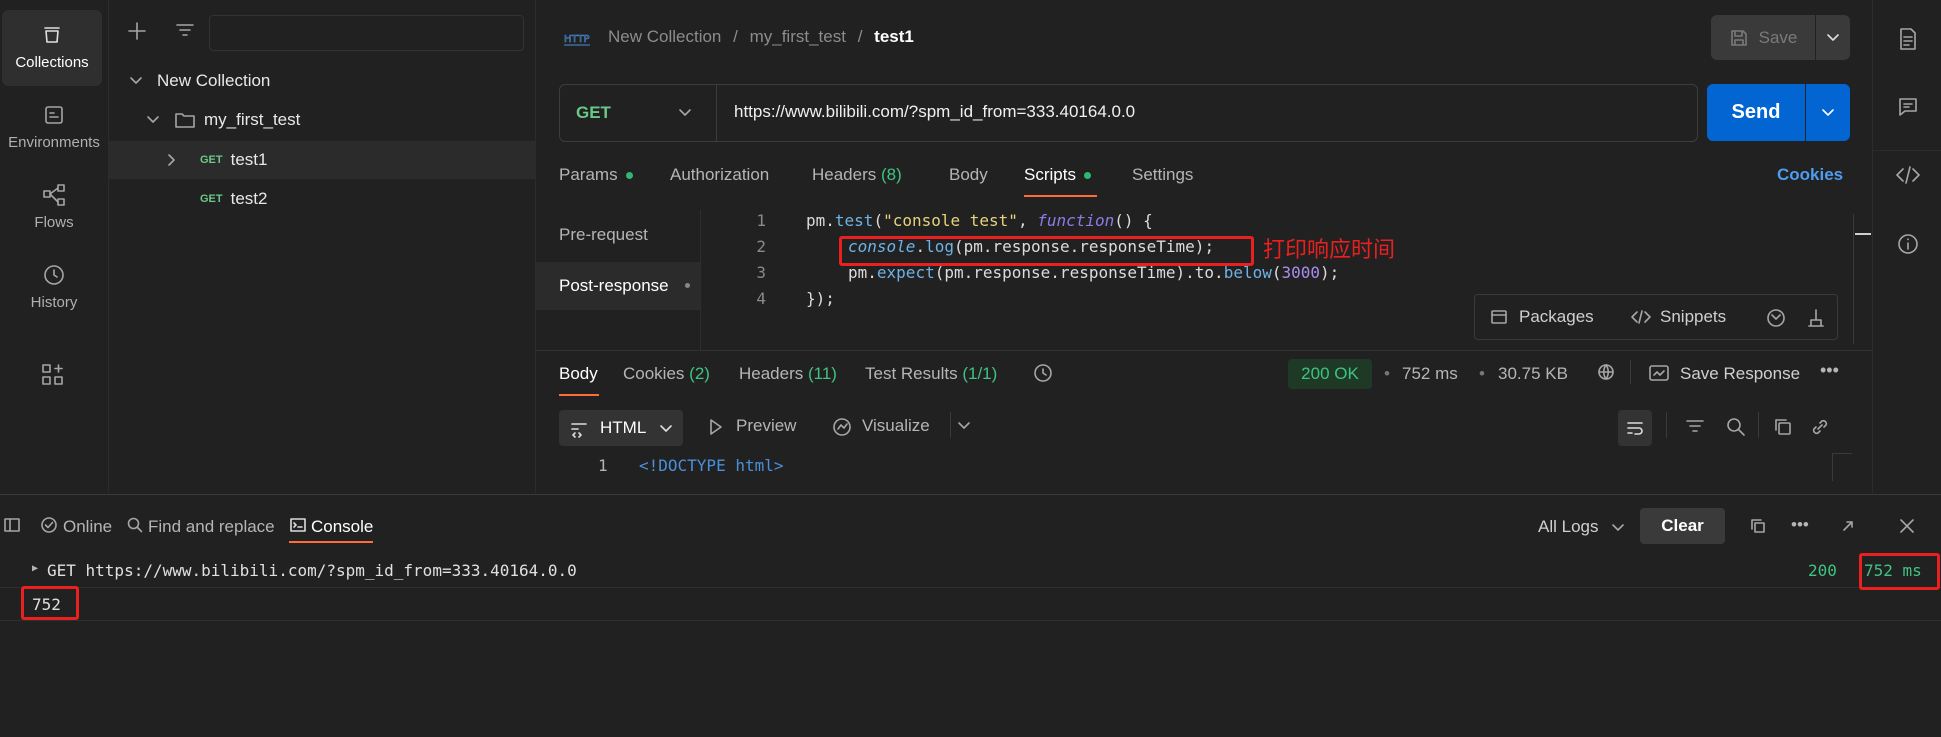 The width and height of the screenshot is (1941, 737). What do you see at coordinates (298, 525) in the screenshot?
I see `console-icon` at bounding box center [298, 525].